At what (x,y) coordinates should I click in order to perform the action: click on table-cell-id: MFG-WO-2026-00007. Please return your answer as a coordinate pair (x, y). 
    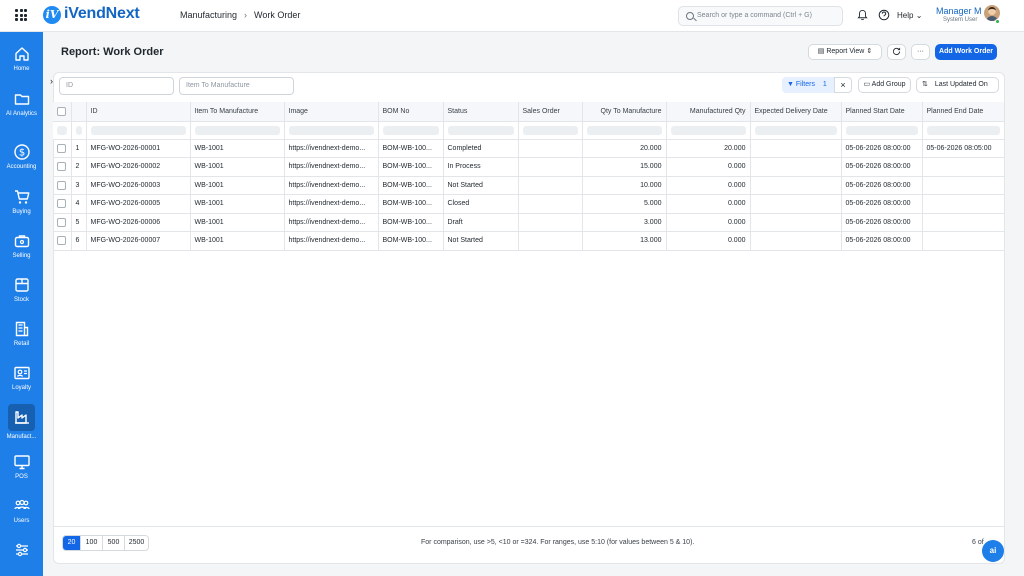
    Looking at the image, I should click on (138, 241).